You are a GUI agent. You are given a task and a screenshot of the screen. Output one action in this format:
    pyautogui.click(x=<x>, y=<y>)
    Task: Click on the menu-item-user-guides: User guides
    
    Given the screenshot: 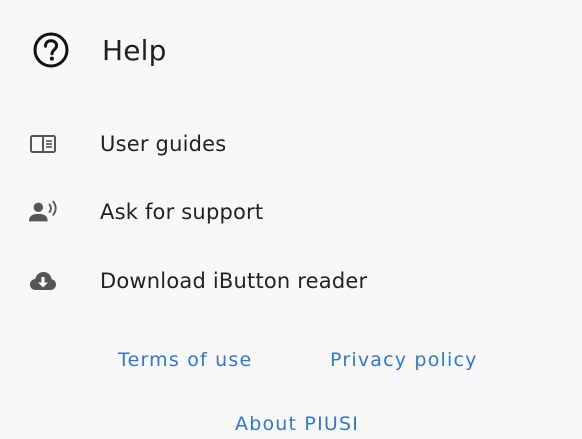 What is the action you would take?
    pyautogui.click(x=127, y=144)
    